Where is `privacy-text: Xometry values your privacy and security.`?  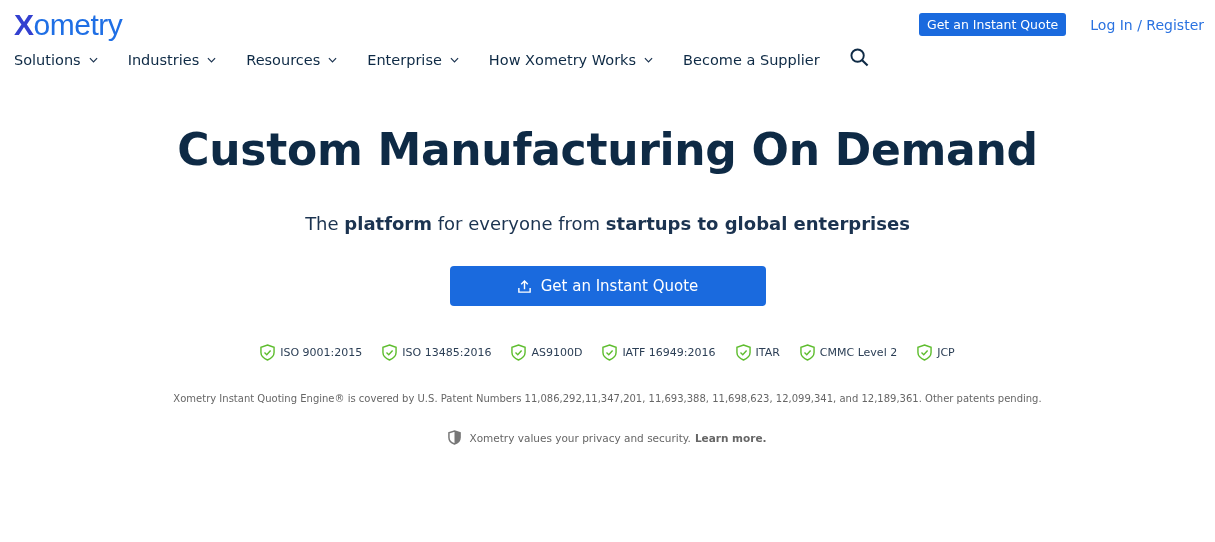
privacy-text: Xometry values your privacy and security. is located at coordinates (580, 437).